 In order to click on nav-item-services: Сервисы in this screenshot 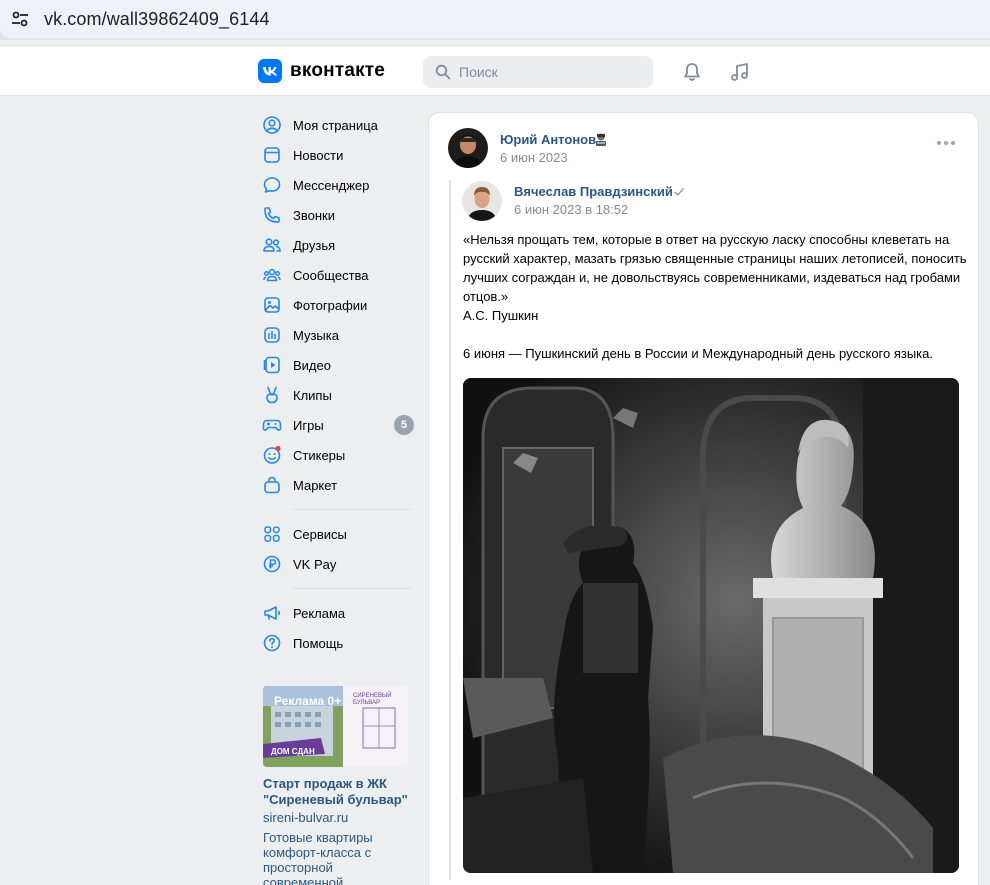, I will do `click(338, 534)`.